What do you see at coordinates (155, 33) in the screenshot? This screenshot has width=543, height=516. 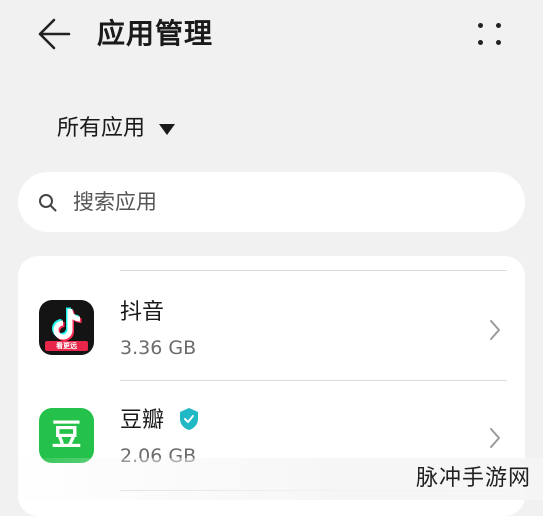 I see `page-title: 应用管理` at bounding box center [155, 33].